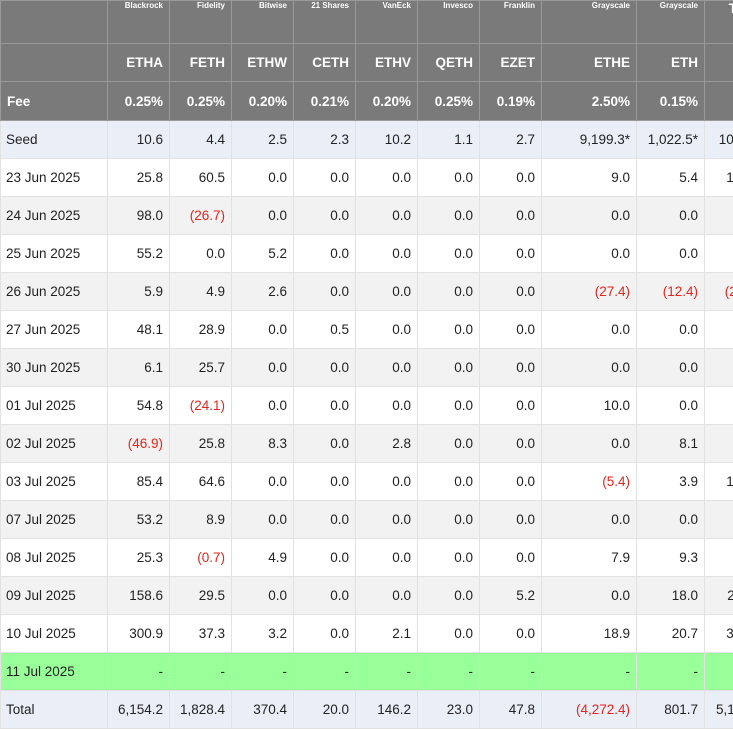  What do you see at coordinates (718, 709) in the screenshot?
I see `row-total-cell: 5,119.3` at bounding box center [718, 709].